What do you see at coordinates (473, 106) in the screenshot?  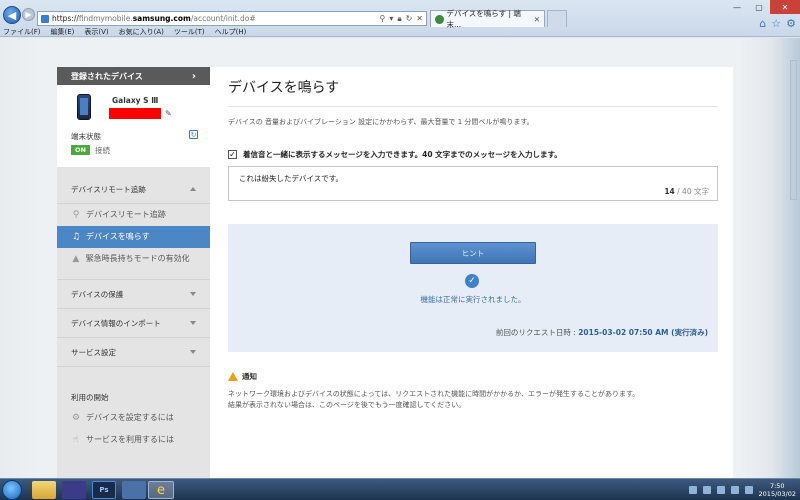 I see `title-divider` at bounding box center [473, 106].